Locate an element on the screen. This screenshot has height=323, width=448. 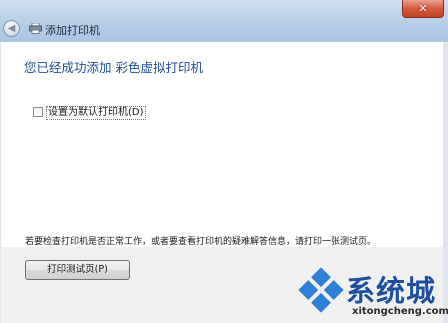
watermark-brand: 系统城 is located at coordinates (391, 291).